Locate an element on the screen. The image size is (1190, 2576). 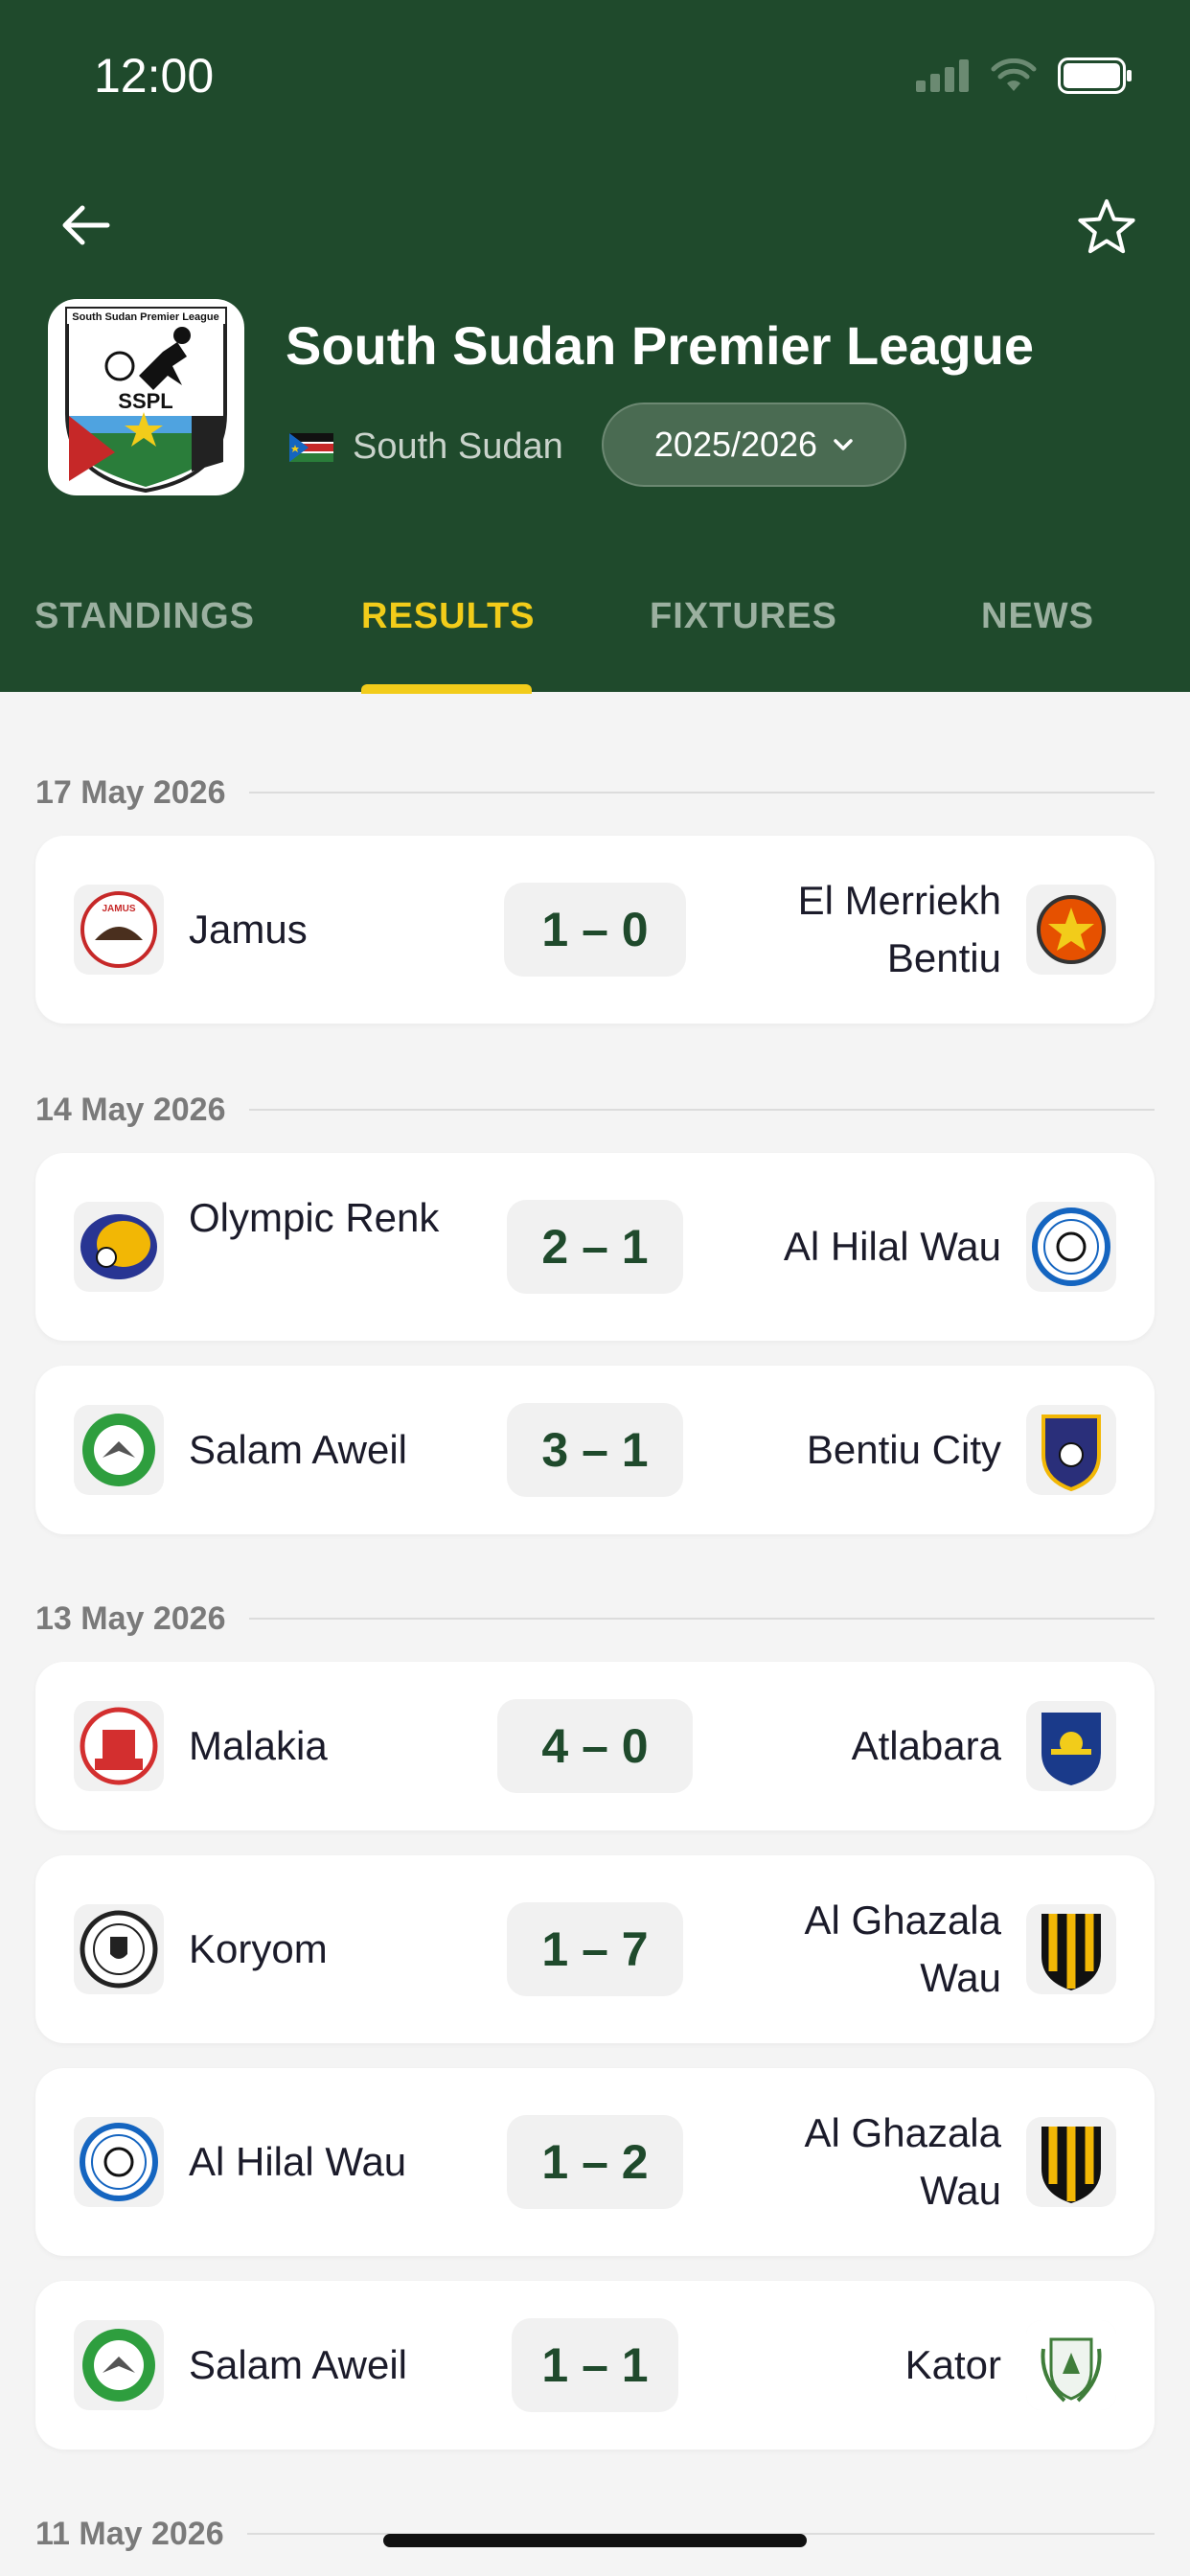
season-label: 2025/2026 is located at coordinates (735, 444).